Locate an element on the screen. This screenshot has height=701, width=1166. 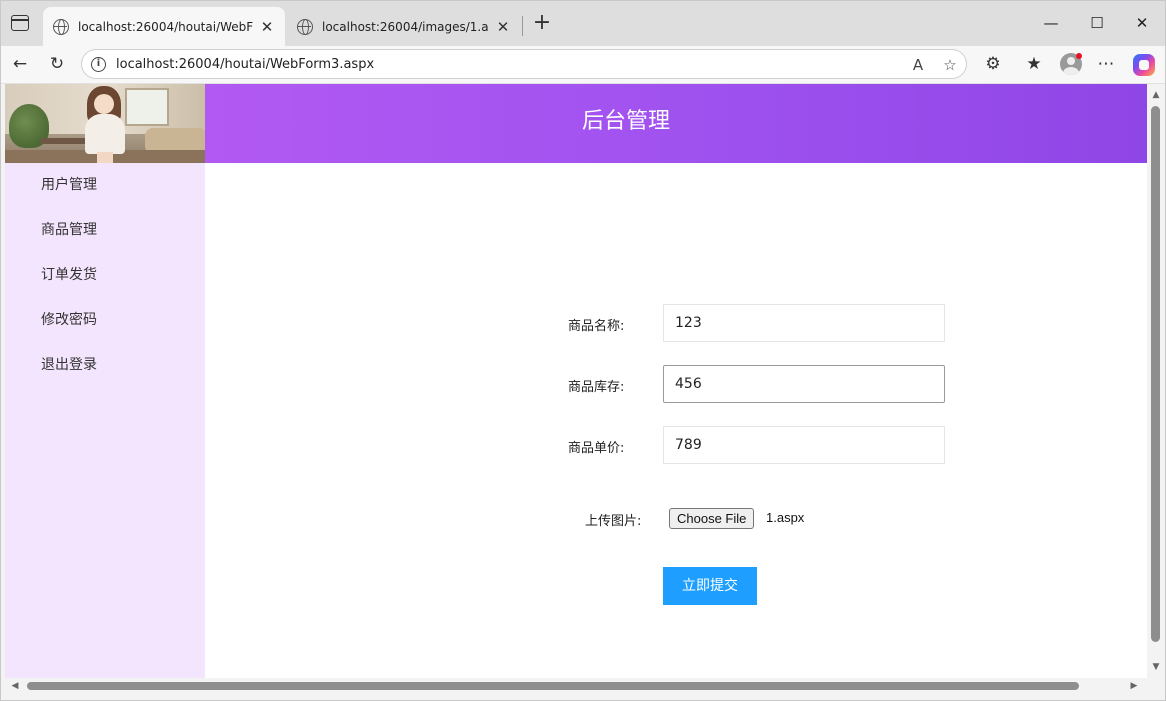
submit-button: 立即提交 is located at coordinates (710, 586).